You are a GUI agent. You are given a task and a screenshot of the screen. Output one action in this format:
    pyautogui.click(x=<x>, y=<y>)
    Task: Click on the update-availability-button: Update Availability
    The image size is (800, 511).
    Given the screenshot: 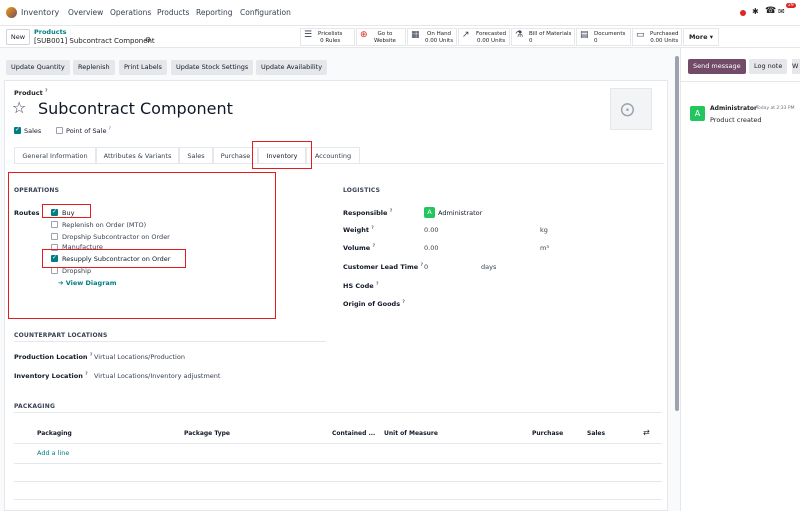 What is the action you would take?
    pyautogui.click(x=292, y=67)
    